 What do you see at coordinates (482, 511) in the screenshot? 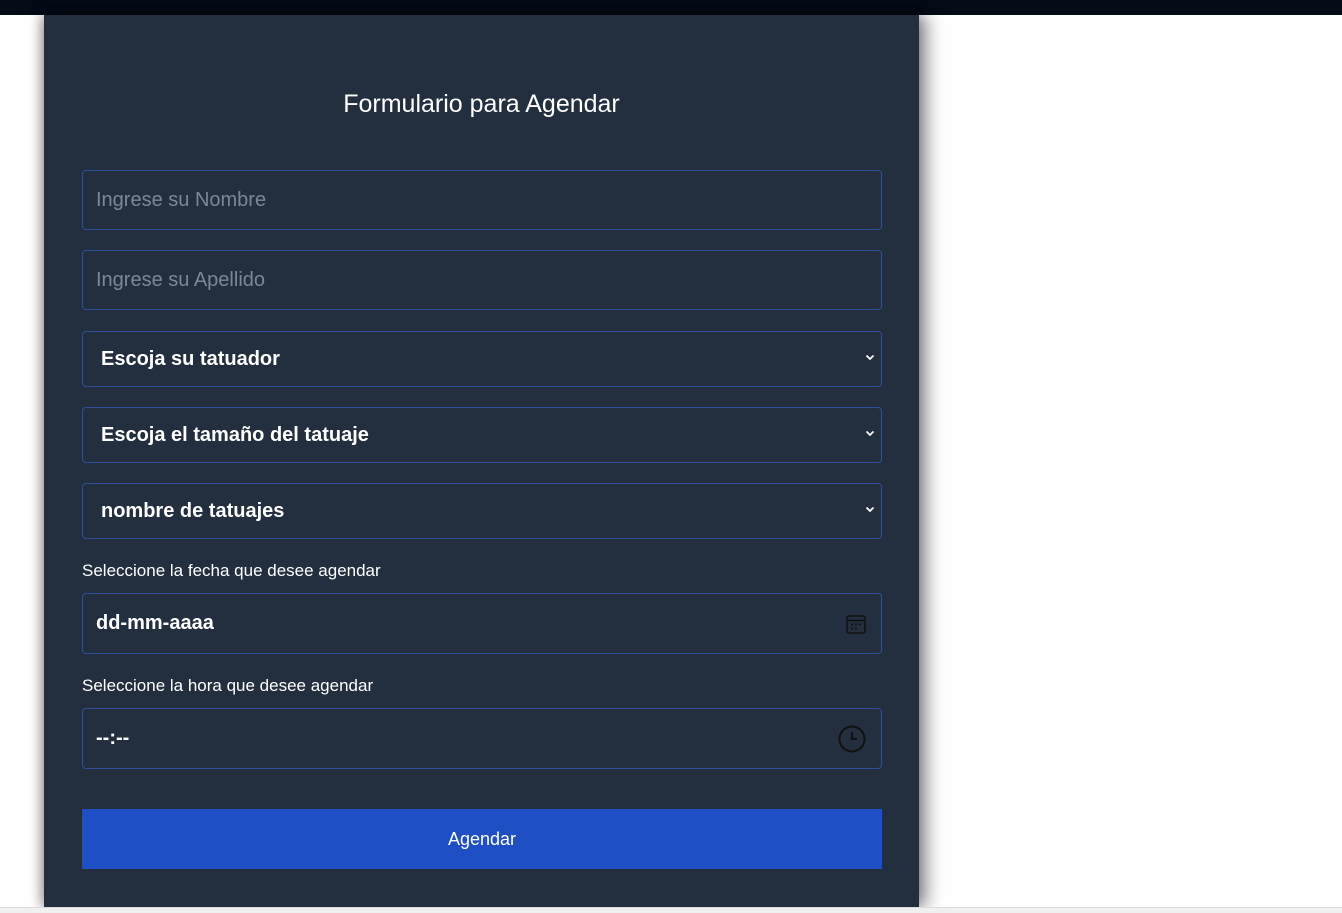
I see `tatuajes-select: nombre de tatuajes` at bounding box center [482, 511].